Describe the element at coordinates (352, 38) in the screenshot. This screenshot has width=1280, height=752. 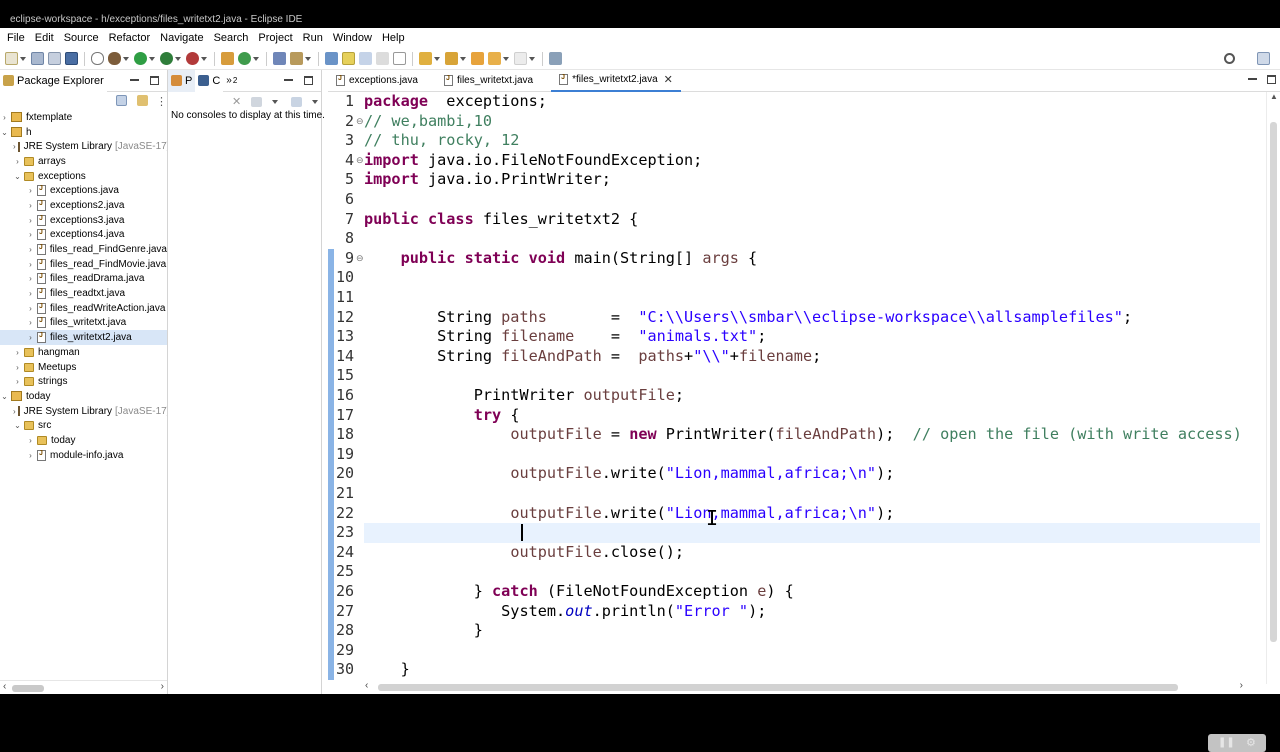
I see `menu-window: Window` at that location.